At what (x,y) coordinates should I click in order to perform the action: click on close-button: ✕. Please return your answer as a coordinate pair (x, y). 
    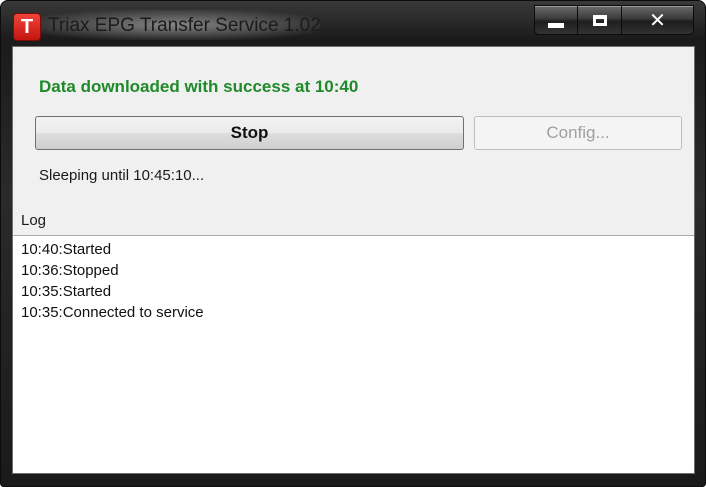
    Looking at the image, I should click on (658, 20).